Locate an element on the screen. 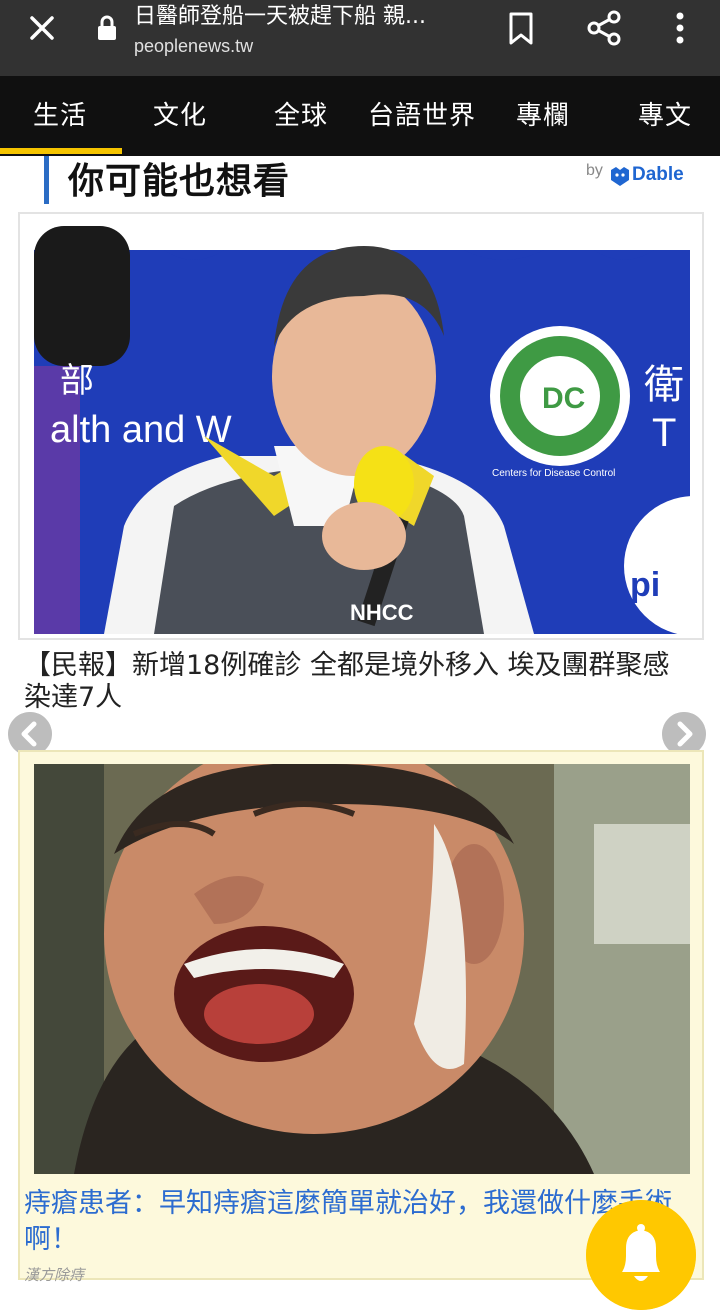 The image size is (720, 1310). dable-logo-icon is located at coordinates (620, 176).